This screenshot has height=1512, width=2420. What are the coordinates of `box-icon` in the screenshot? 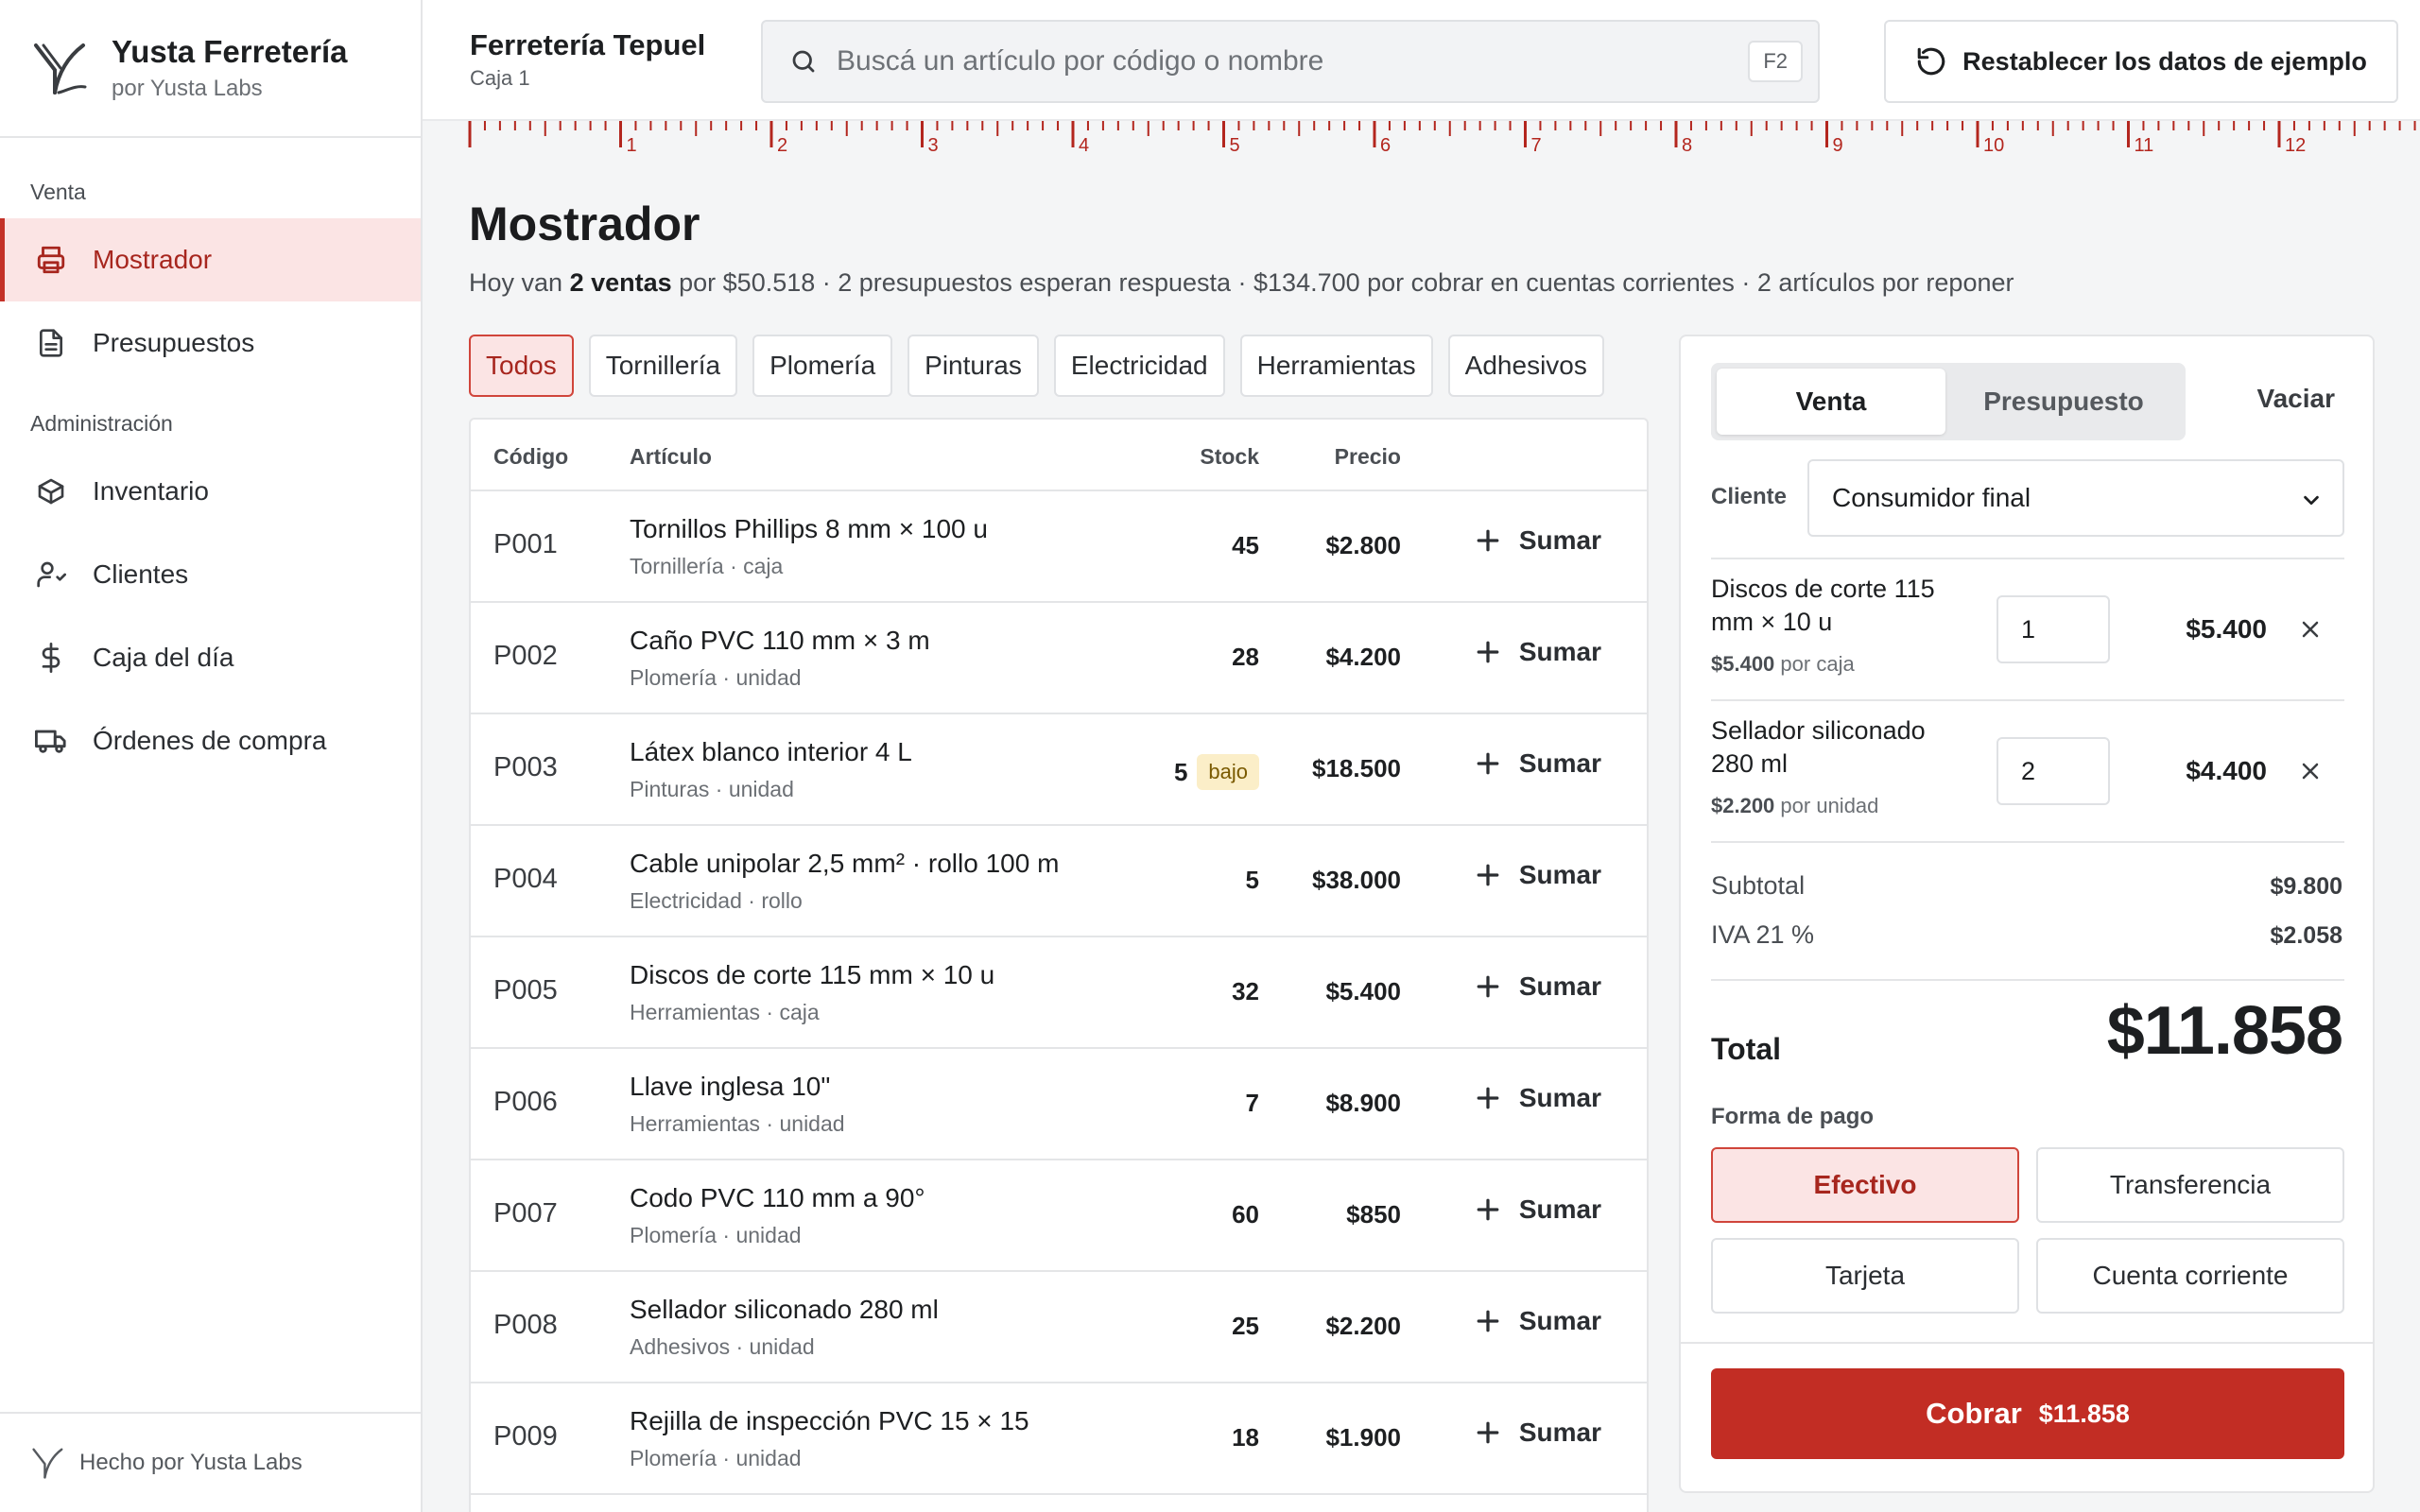 It's located at (51, 491).